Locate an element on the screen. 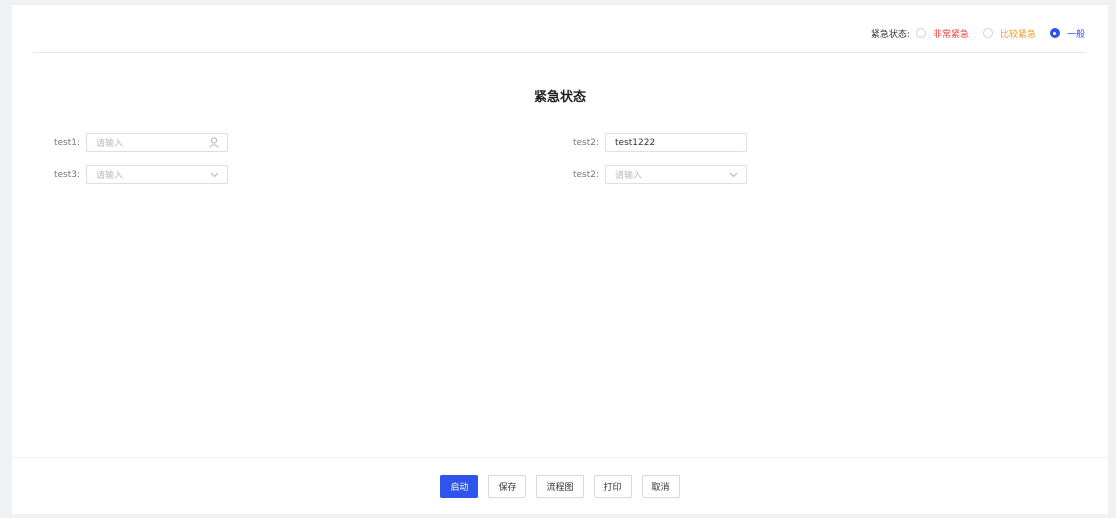 The width and height of the screenshot is (1116, 518). field-test3: test3: 请输入 is located at coordinates (131, 174).